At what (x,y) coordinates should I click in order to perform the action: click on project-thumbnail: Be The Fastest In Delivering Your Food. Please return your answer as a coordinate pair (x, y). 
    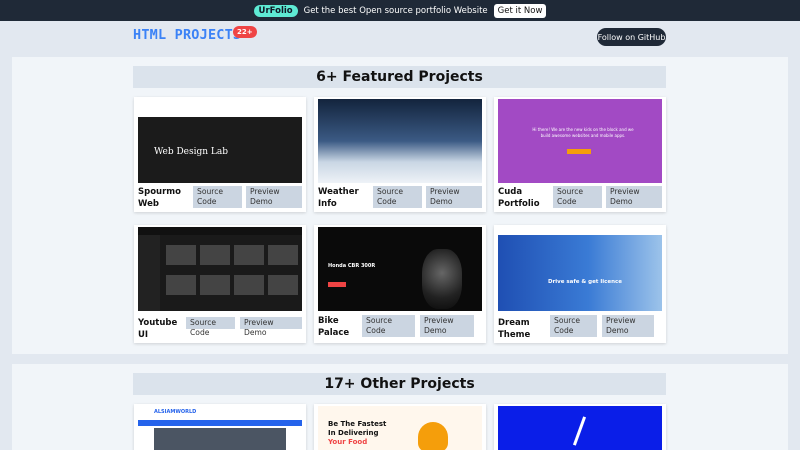
    Looking at the image, I should click on (400, 428).